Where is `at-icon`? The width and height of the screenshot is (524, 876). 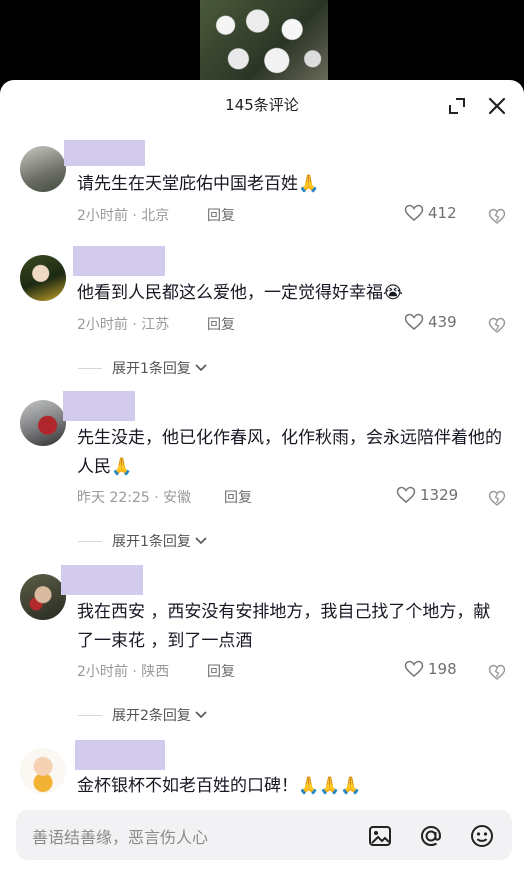
at-icon is located at coordinates (431, 836).